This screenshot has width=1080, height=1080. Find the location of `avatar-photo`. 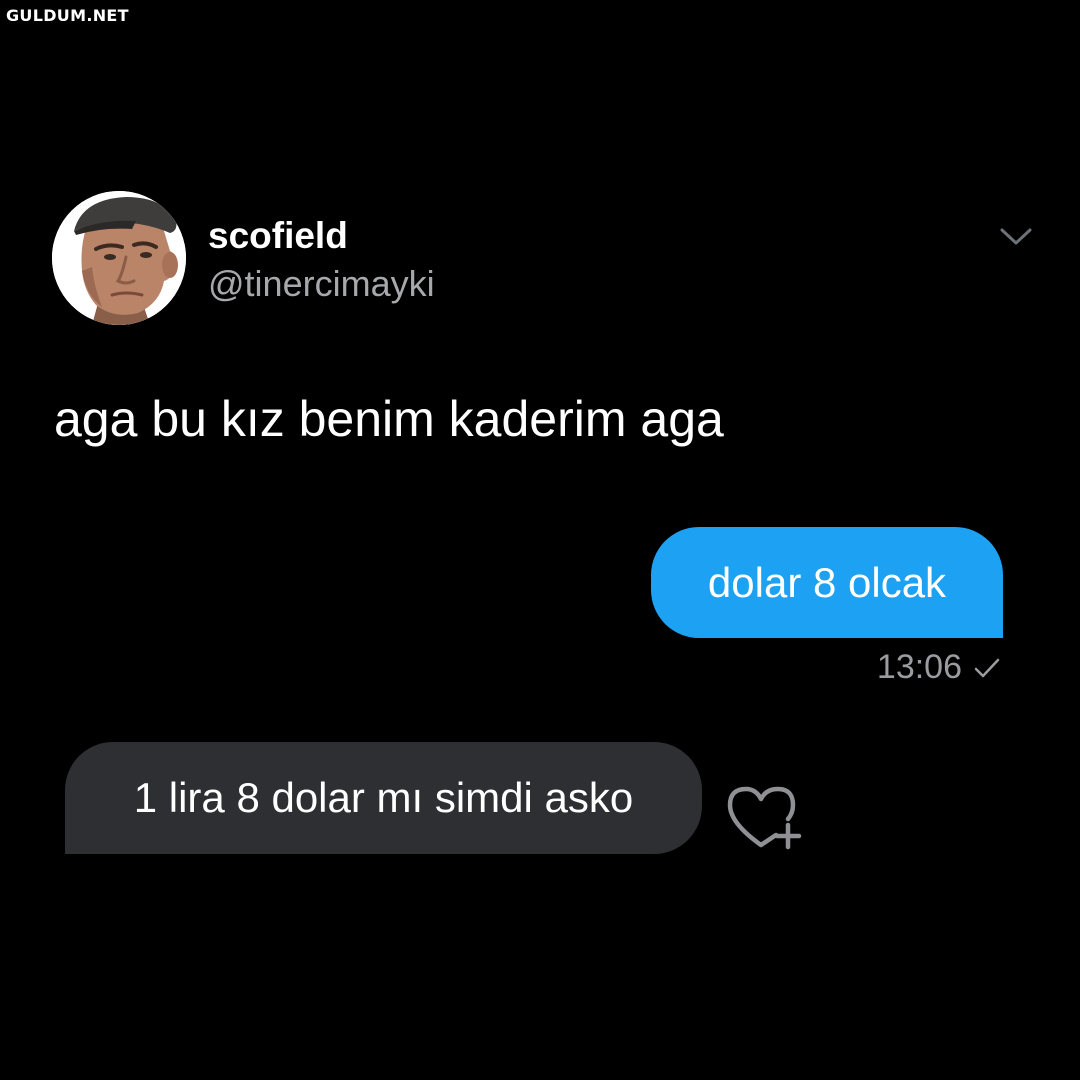

avatar-photo is located at coordinates (119, 258).